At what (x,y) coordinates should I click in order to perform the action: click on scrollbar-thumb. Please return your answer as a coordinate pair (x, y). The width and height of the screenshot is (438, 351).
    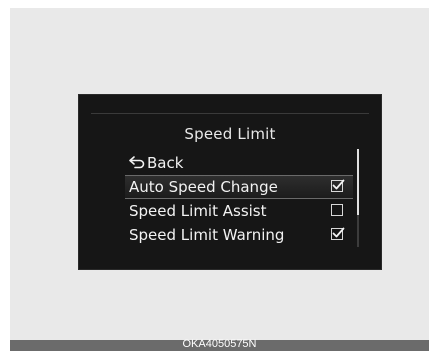
    Looking at the image, I should click on (358, 182).